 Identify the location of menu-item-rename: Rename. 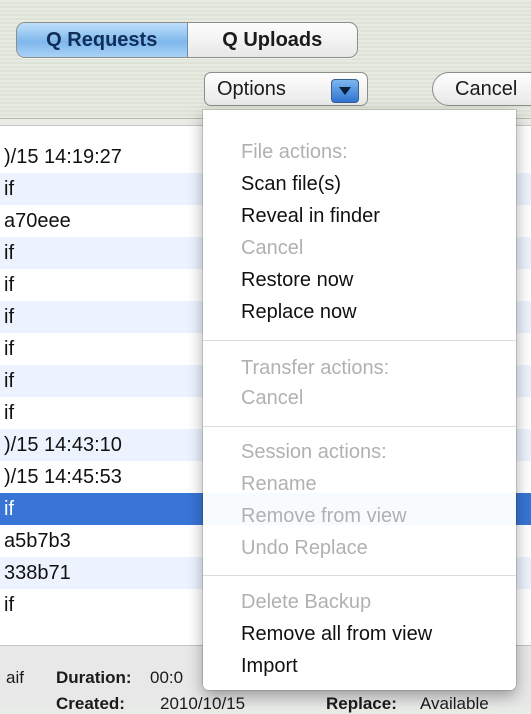
(279, 484).